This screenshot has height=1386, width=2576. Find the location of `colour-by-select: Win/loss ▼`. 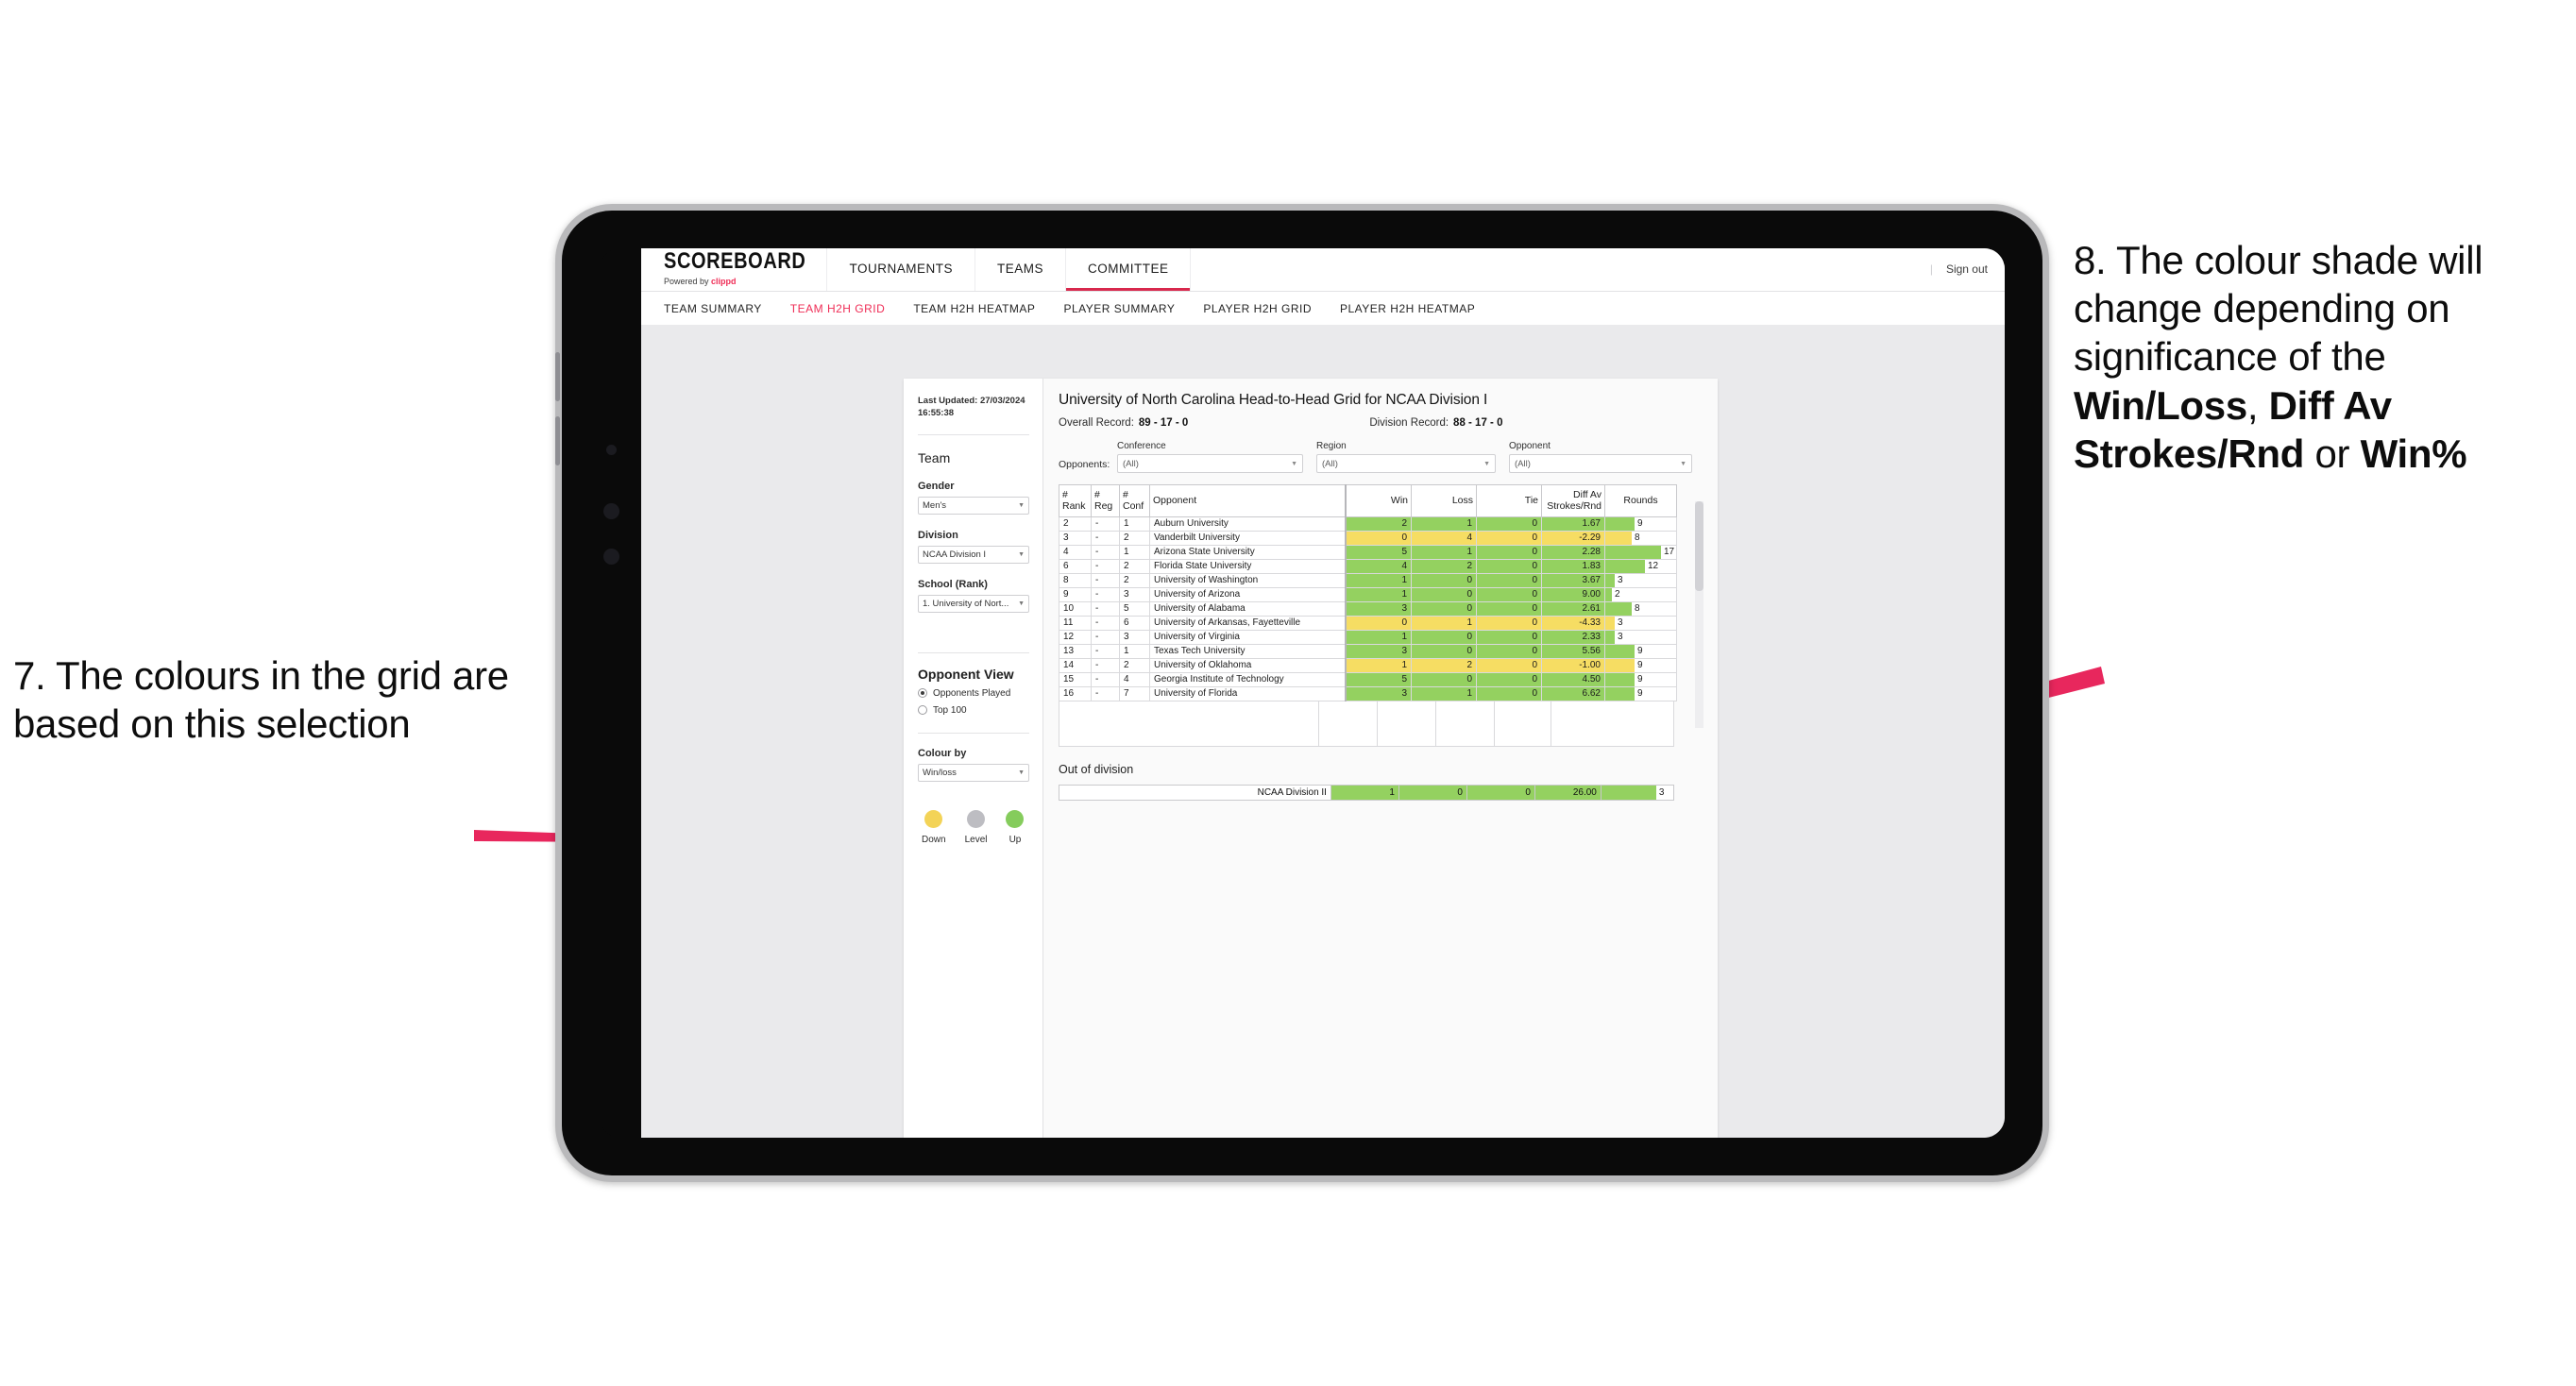

colour-by-select: Win/loss ▼ is located at coordinates (973, 772).